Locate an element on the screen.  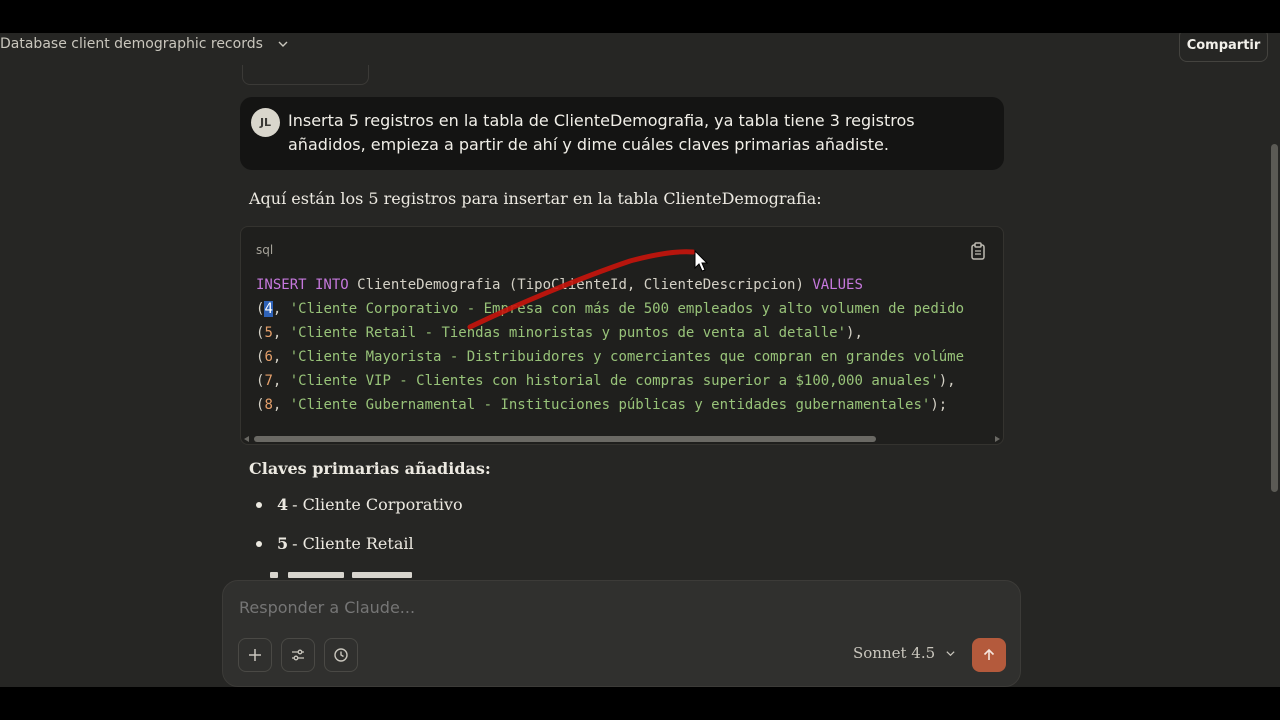
history-icon is located at coordinates (341, 655).